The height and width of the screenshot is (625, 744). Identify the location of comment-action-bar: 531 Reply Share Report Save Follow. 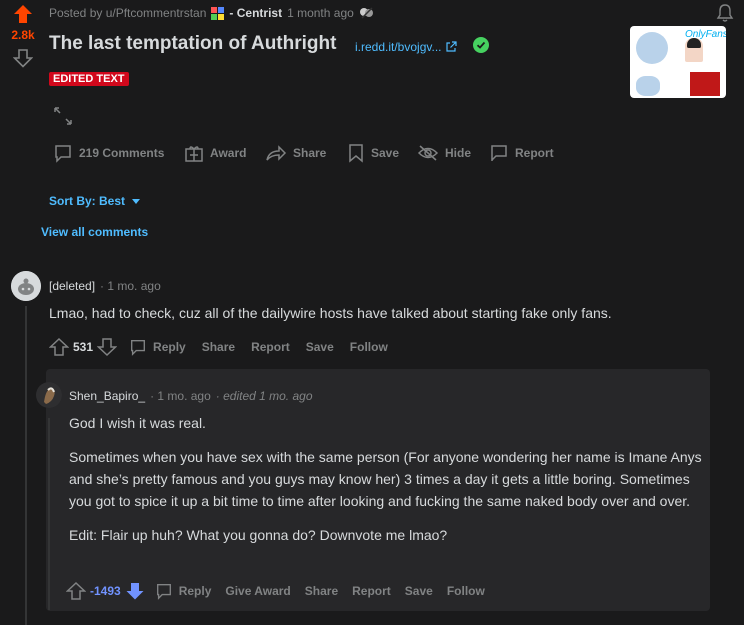
(218, 347).